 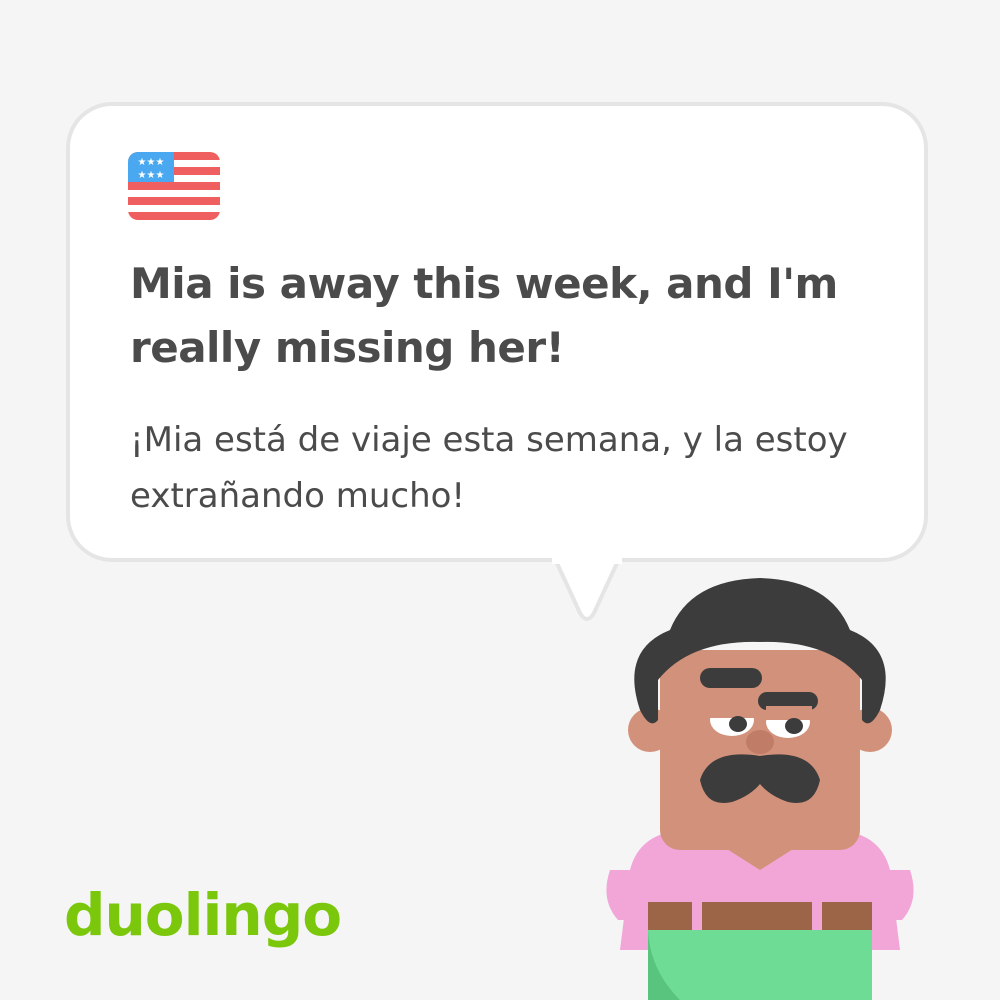 What do you see at coordinates (174, 186) in the screenshot?
I see `us-flag-icon: ★★★ ★★★` at bounding box center [174, 186].